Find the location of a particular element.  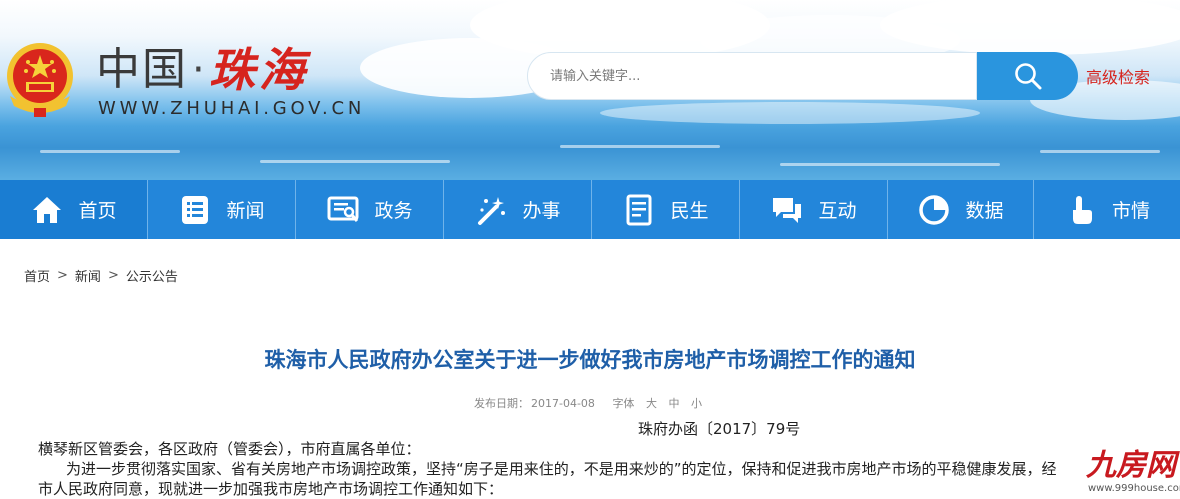

site-name-china: 中国 is located at coordinates (142, 69).